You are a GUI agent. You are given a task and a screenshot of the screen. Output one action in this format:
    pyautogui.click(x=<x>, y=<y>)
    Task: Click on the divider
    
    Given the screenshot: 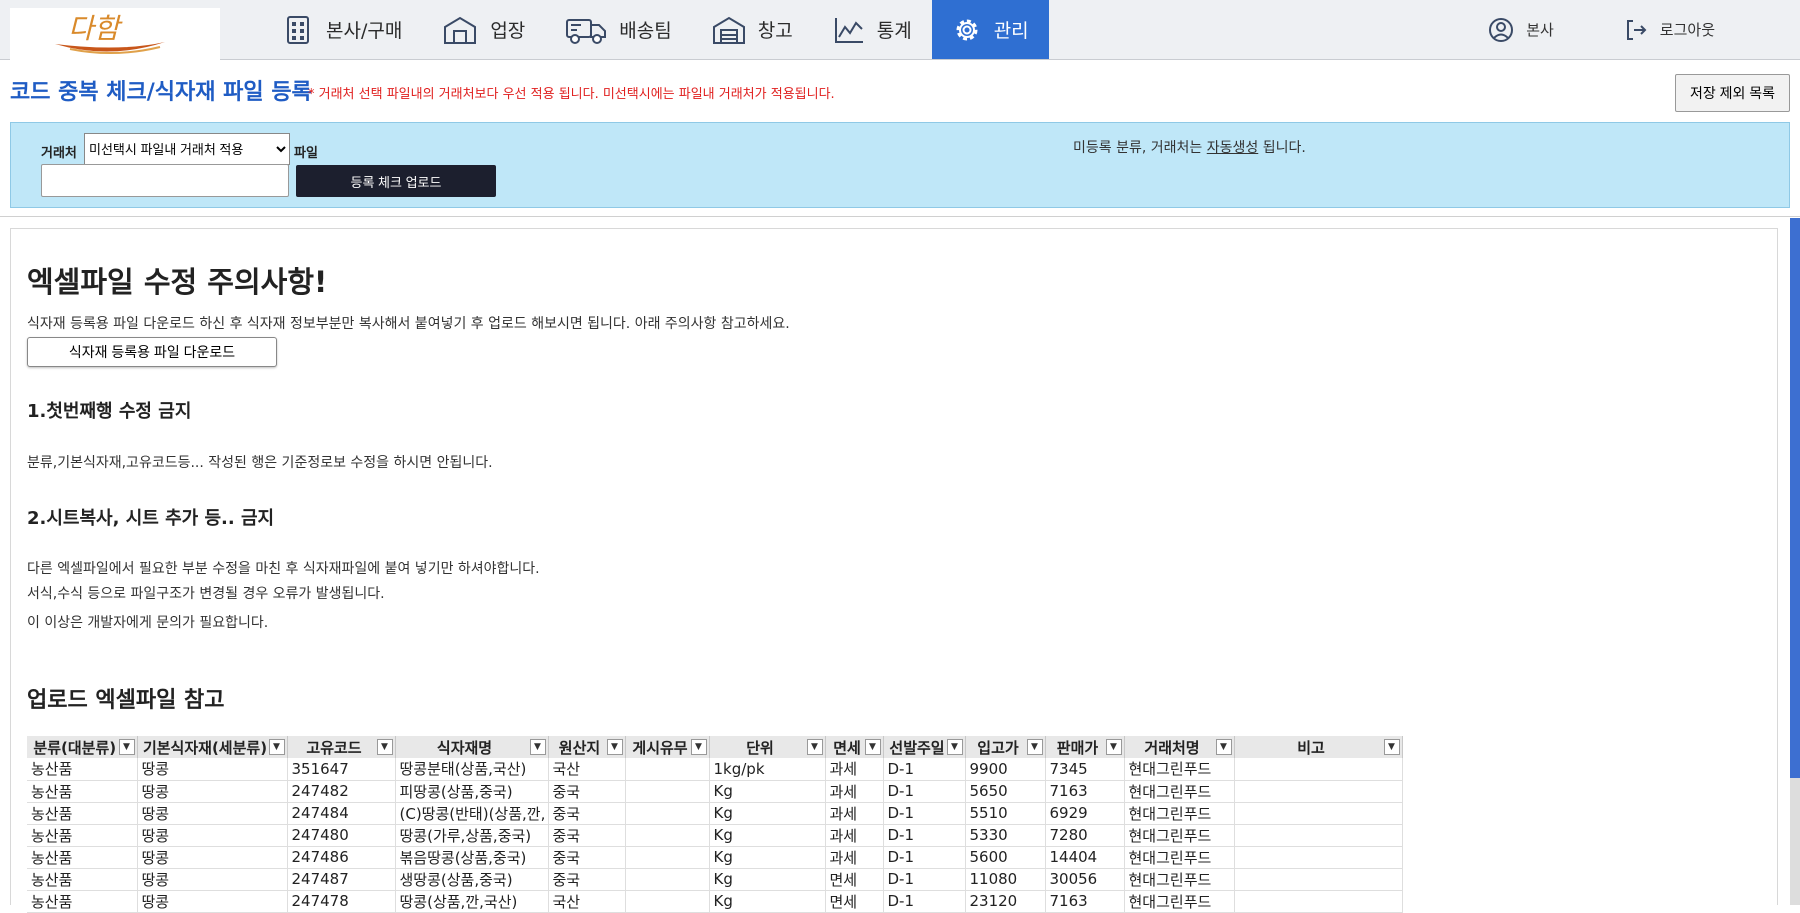 What is the action you would take?
    pyautogui.click(x=900, y=216)
    